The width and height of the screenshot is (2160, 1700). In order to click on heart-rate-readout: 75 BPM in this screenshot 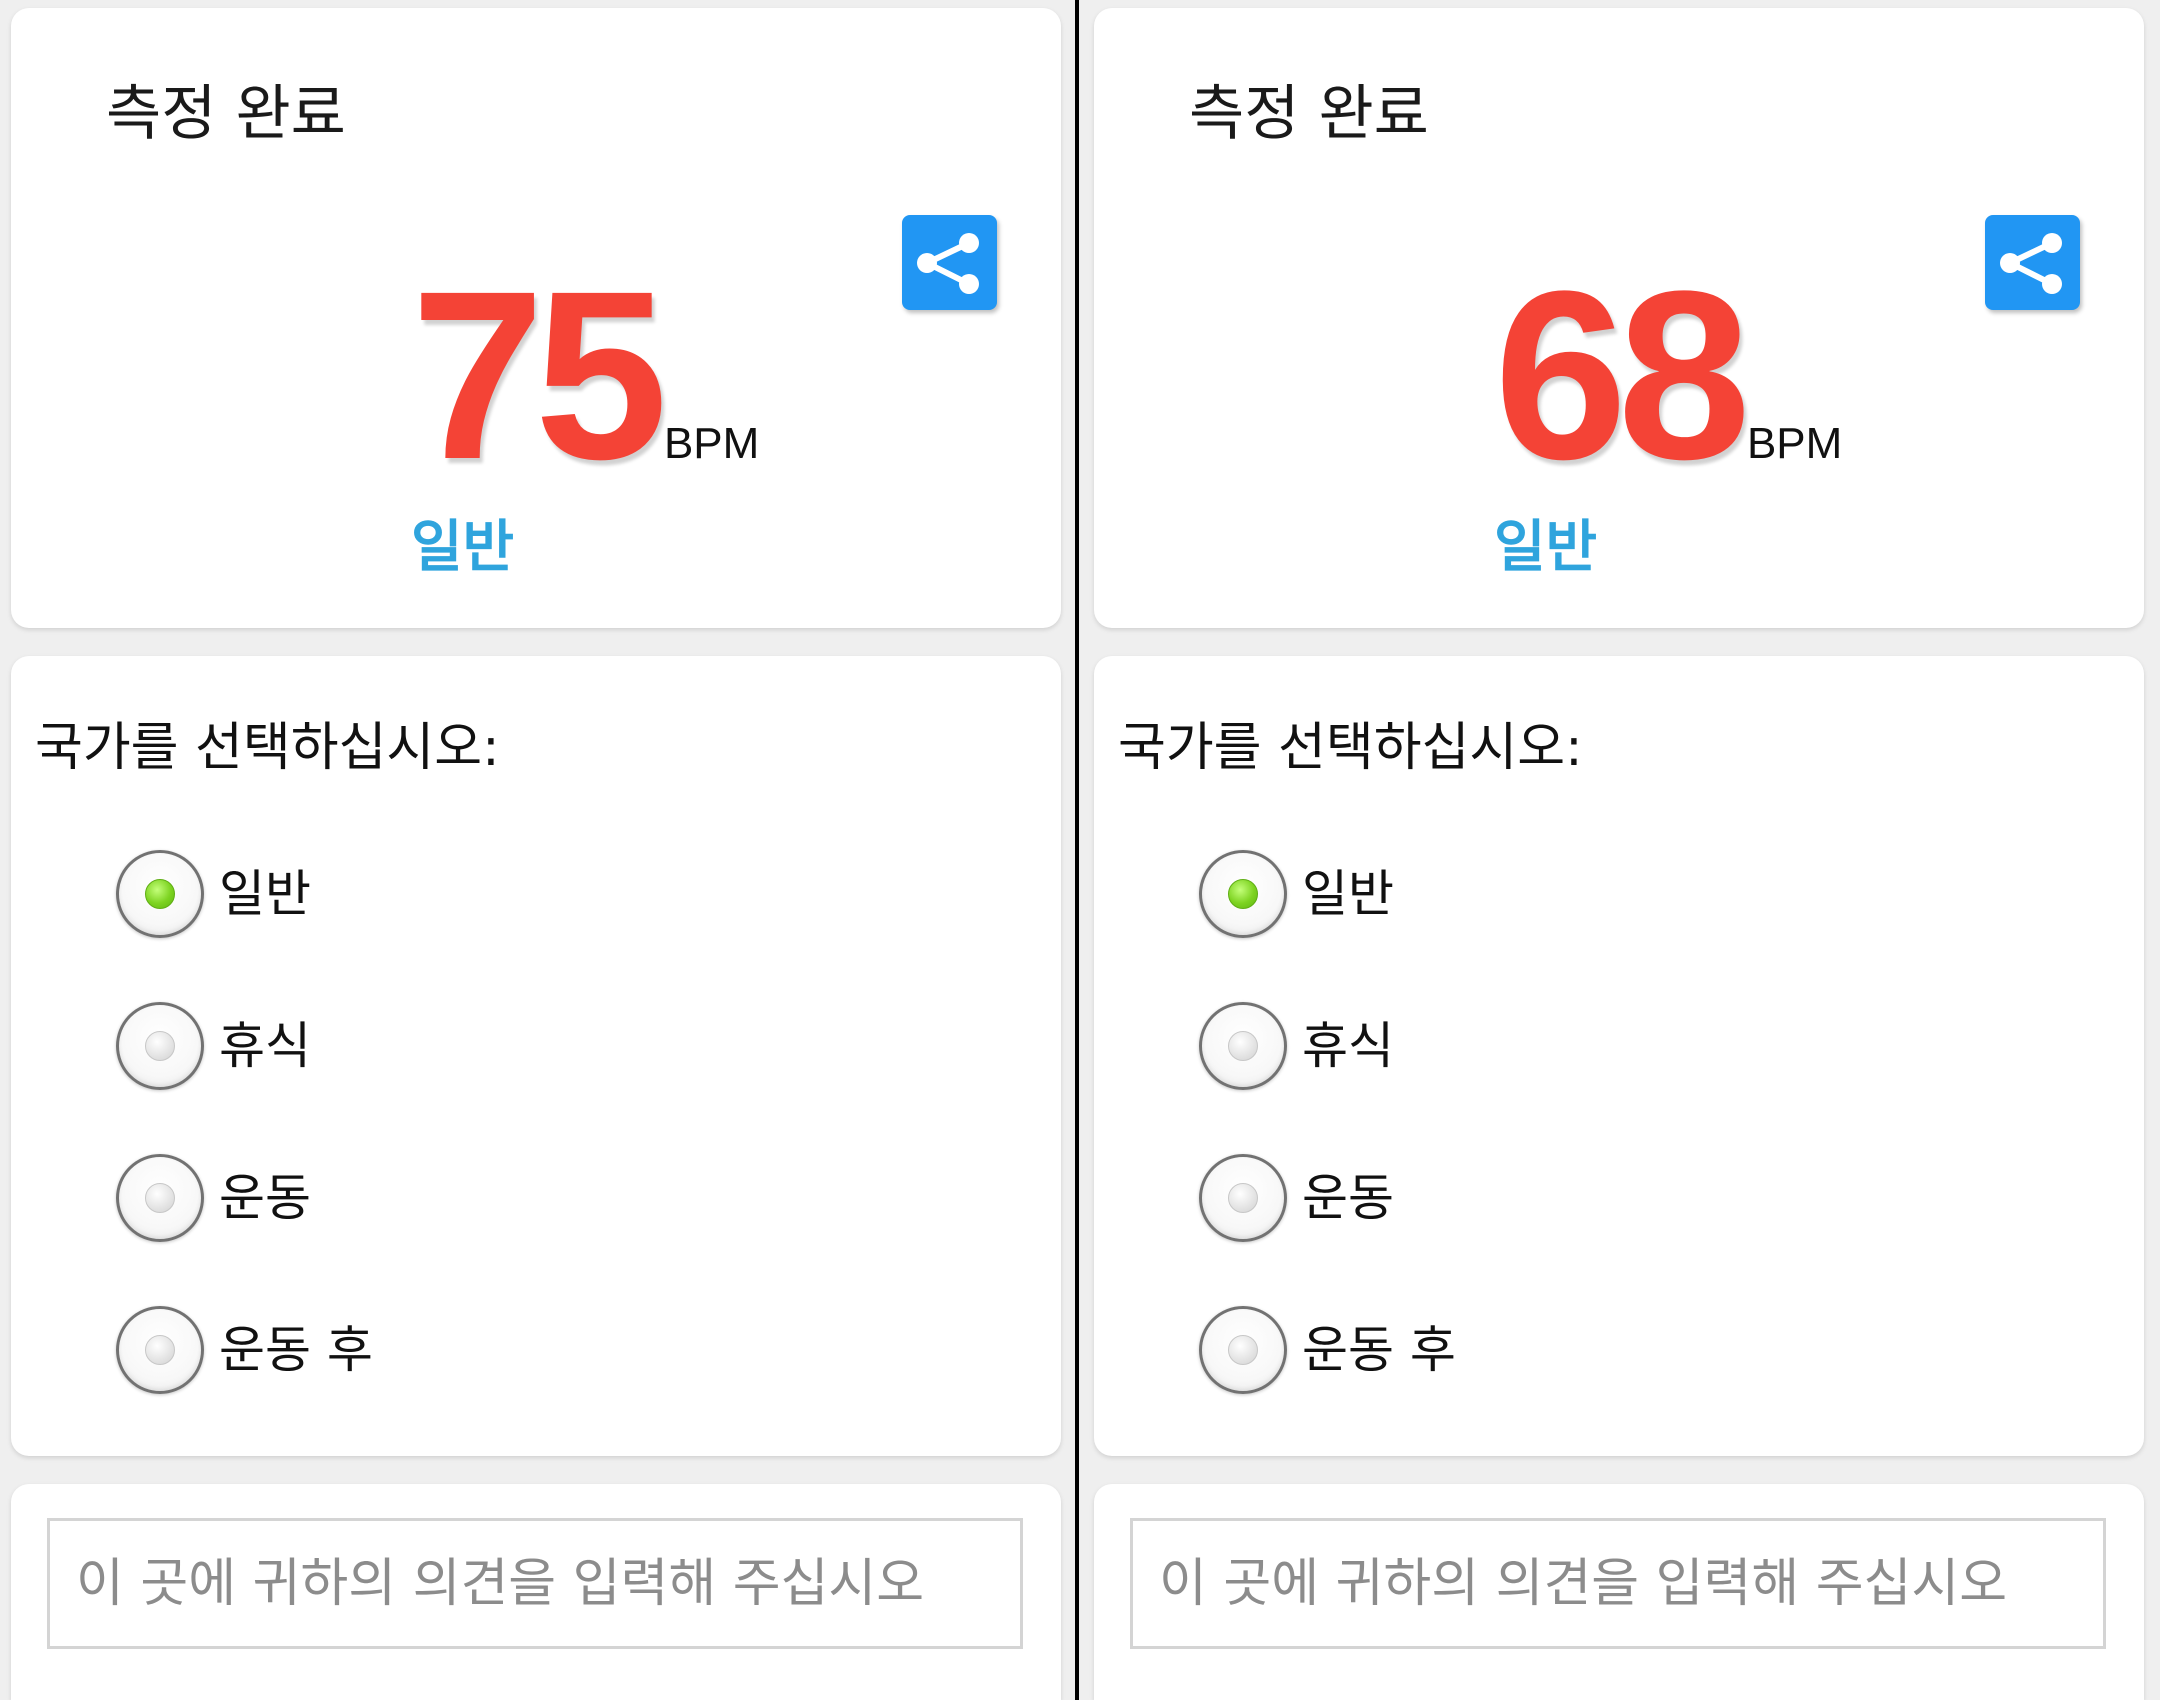, I will do `click(585, 375)`.